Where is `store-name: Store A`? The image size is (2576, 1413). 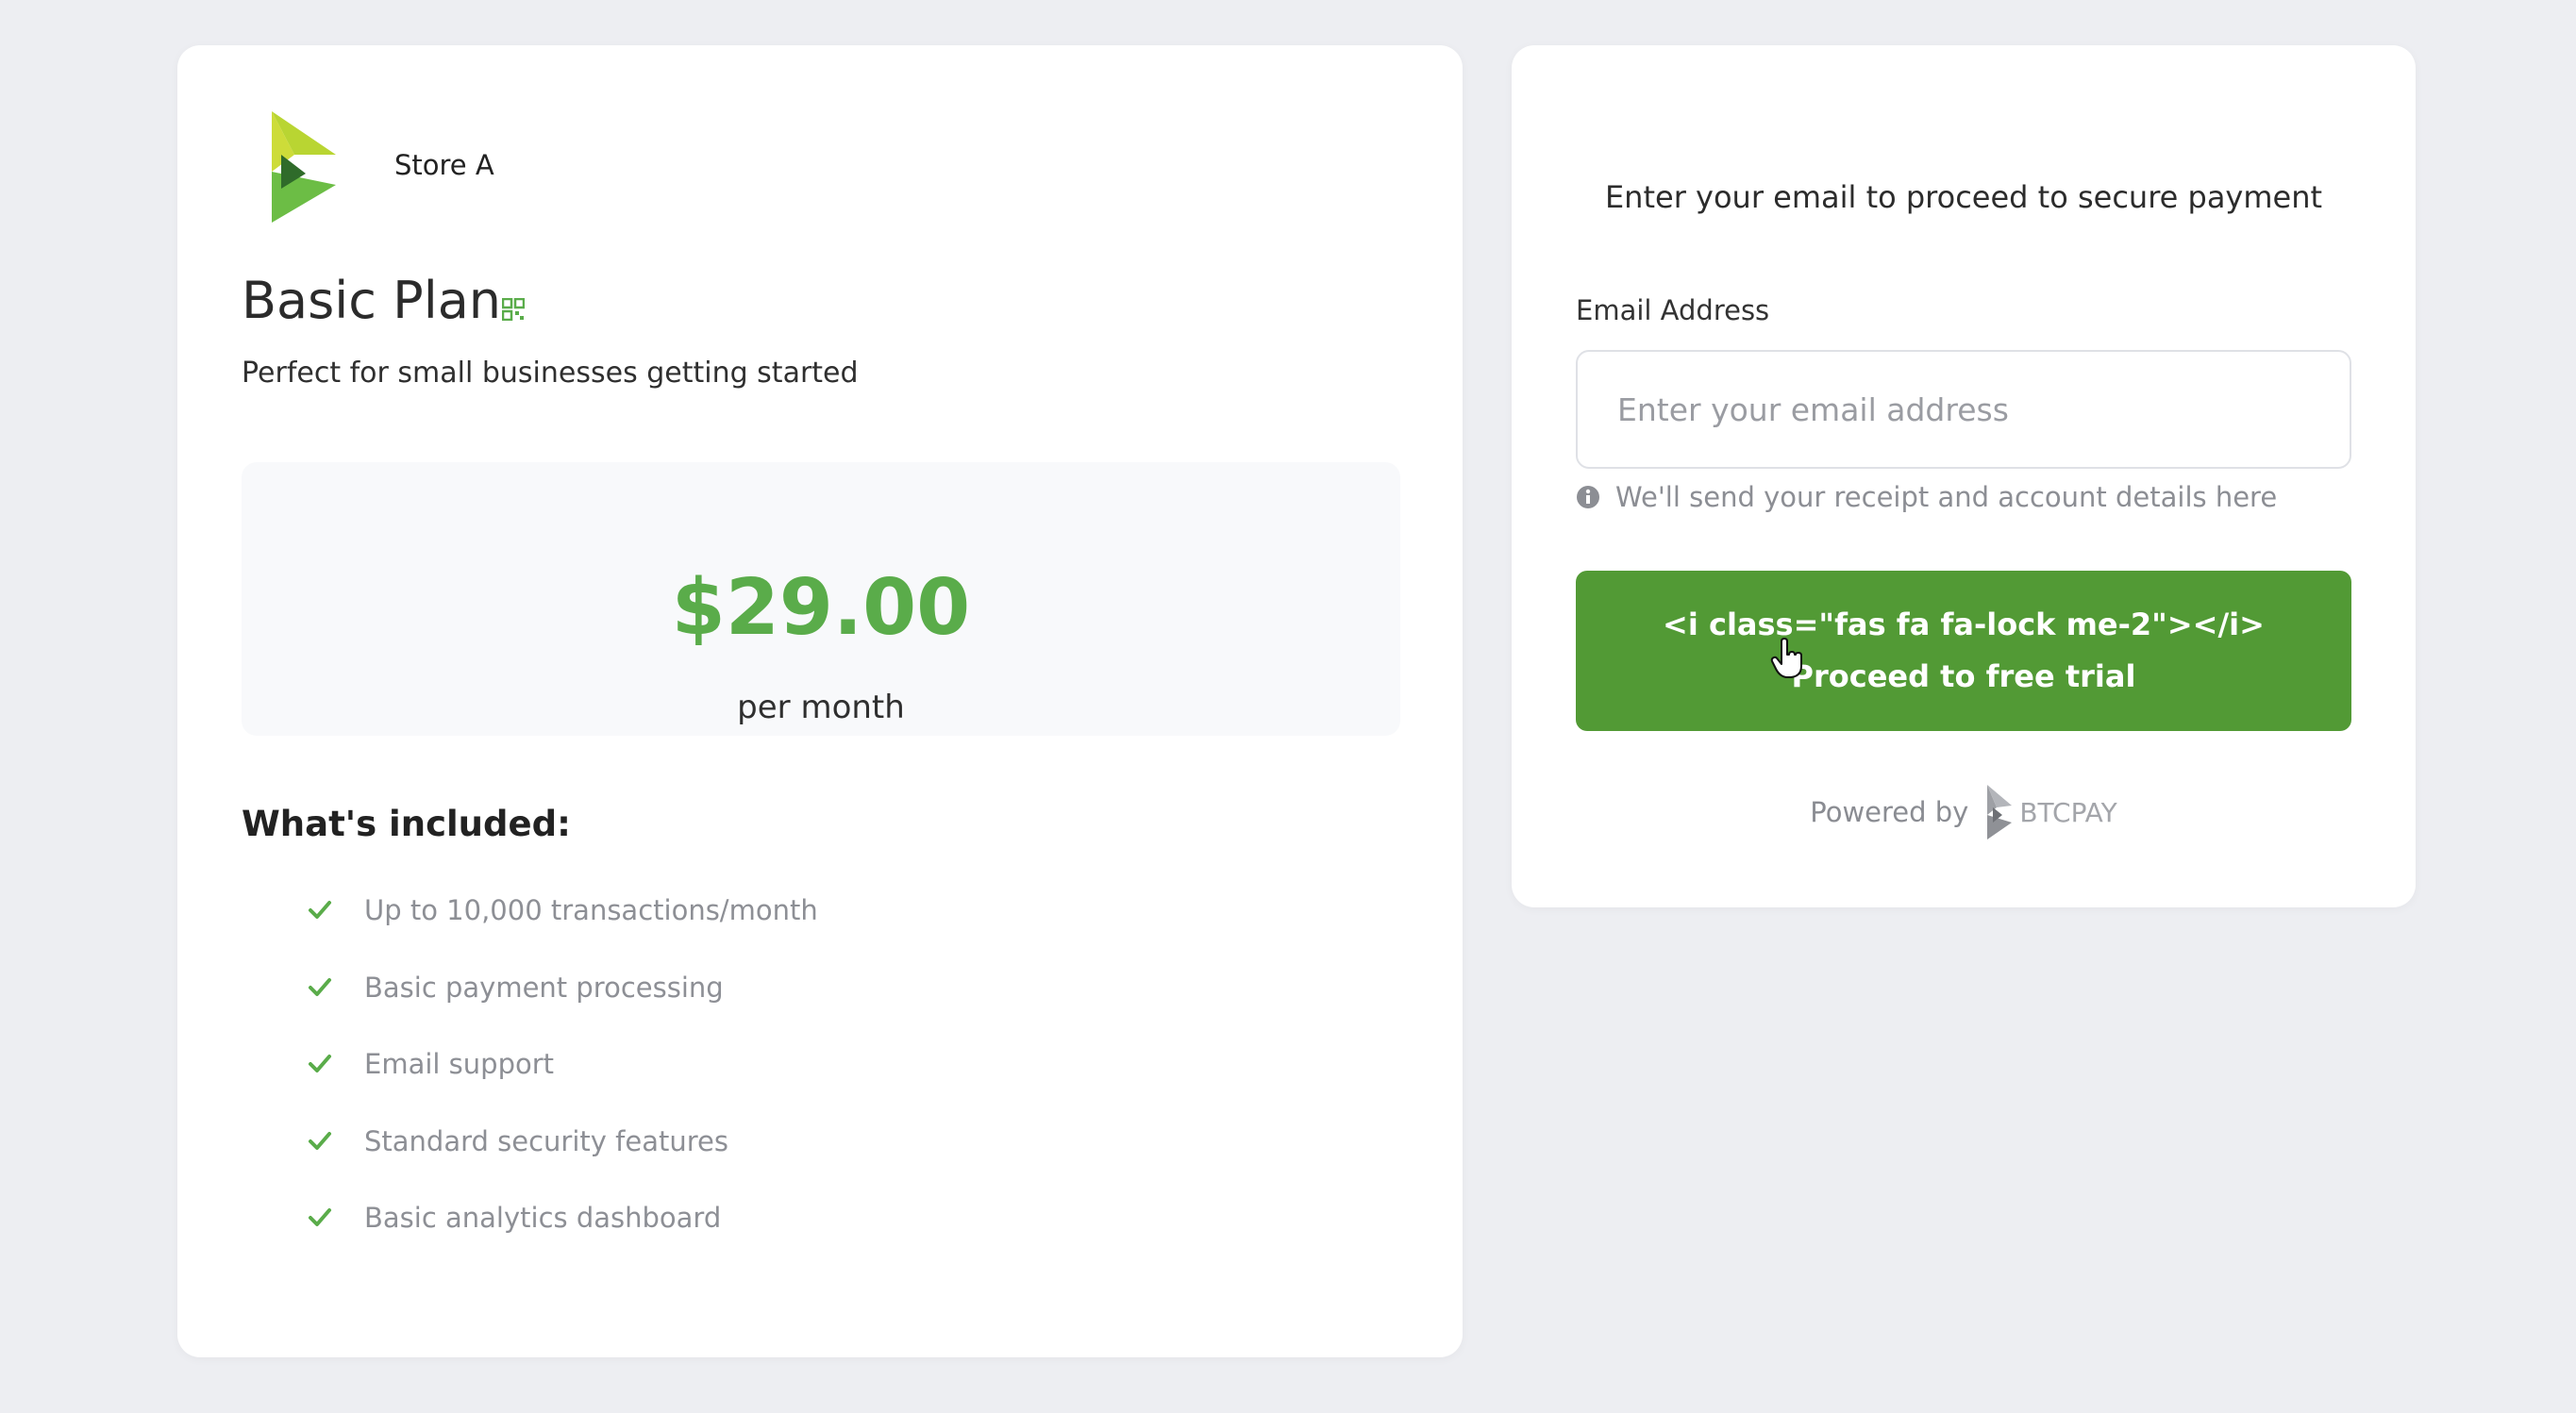
store-name: Store A is located at coordinates (444, 165).